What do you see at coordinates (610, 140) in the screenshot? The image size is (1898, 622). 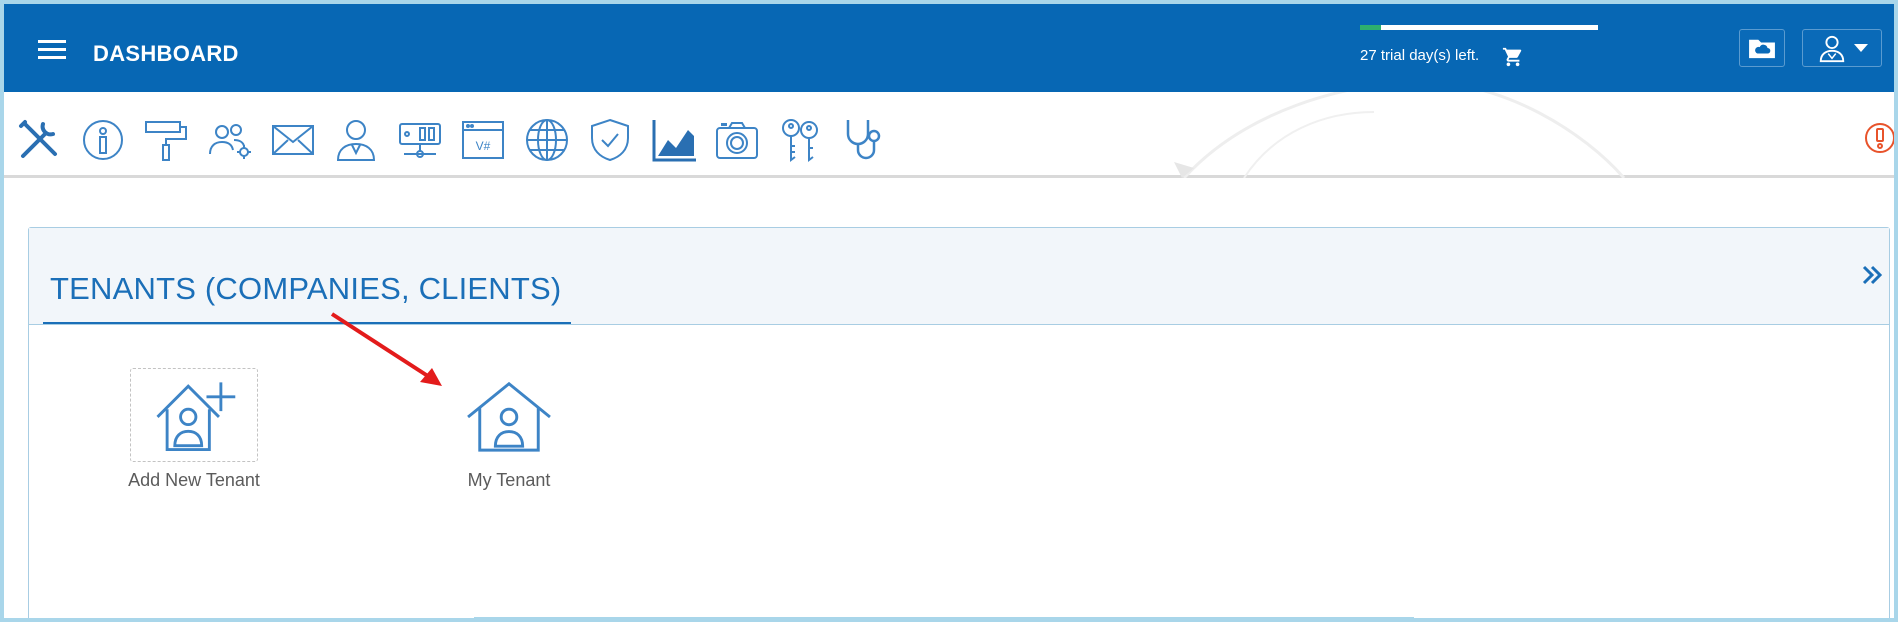 I see `shield-check-icon` at bounding box center [610, 140].